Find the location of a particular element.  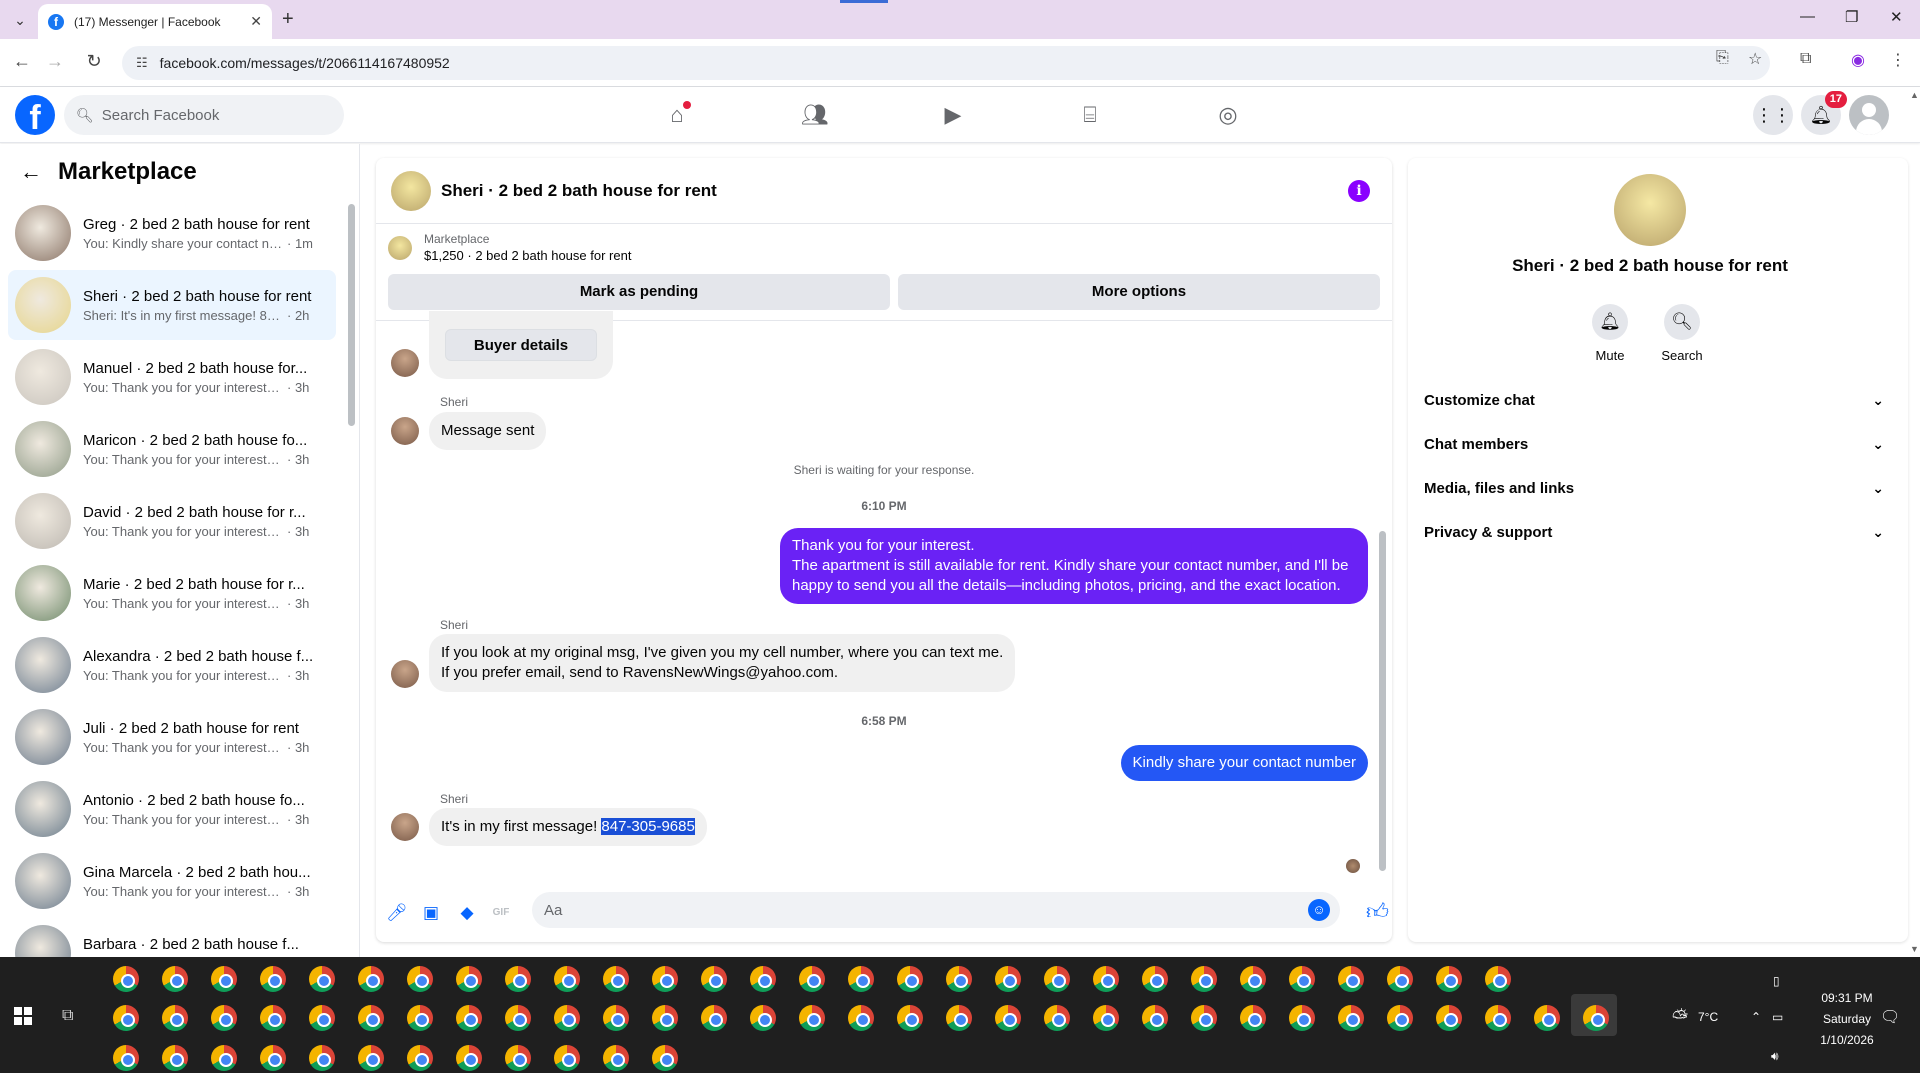

notification-center-icon: 🗨︎ is located at coordinates (1890, 1017).